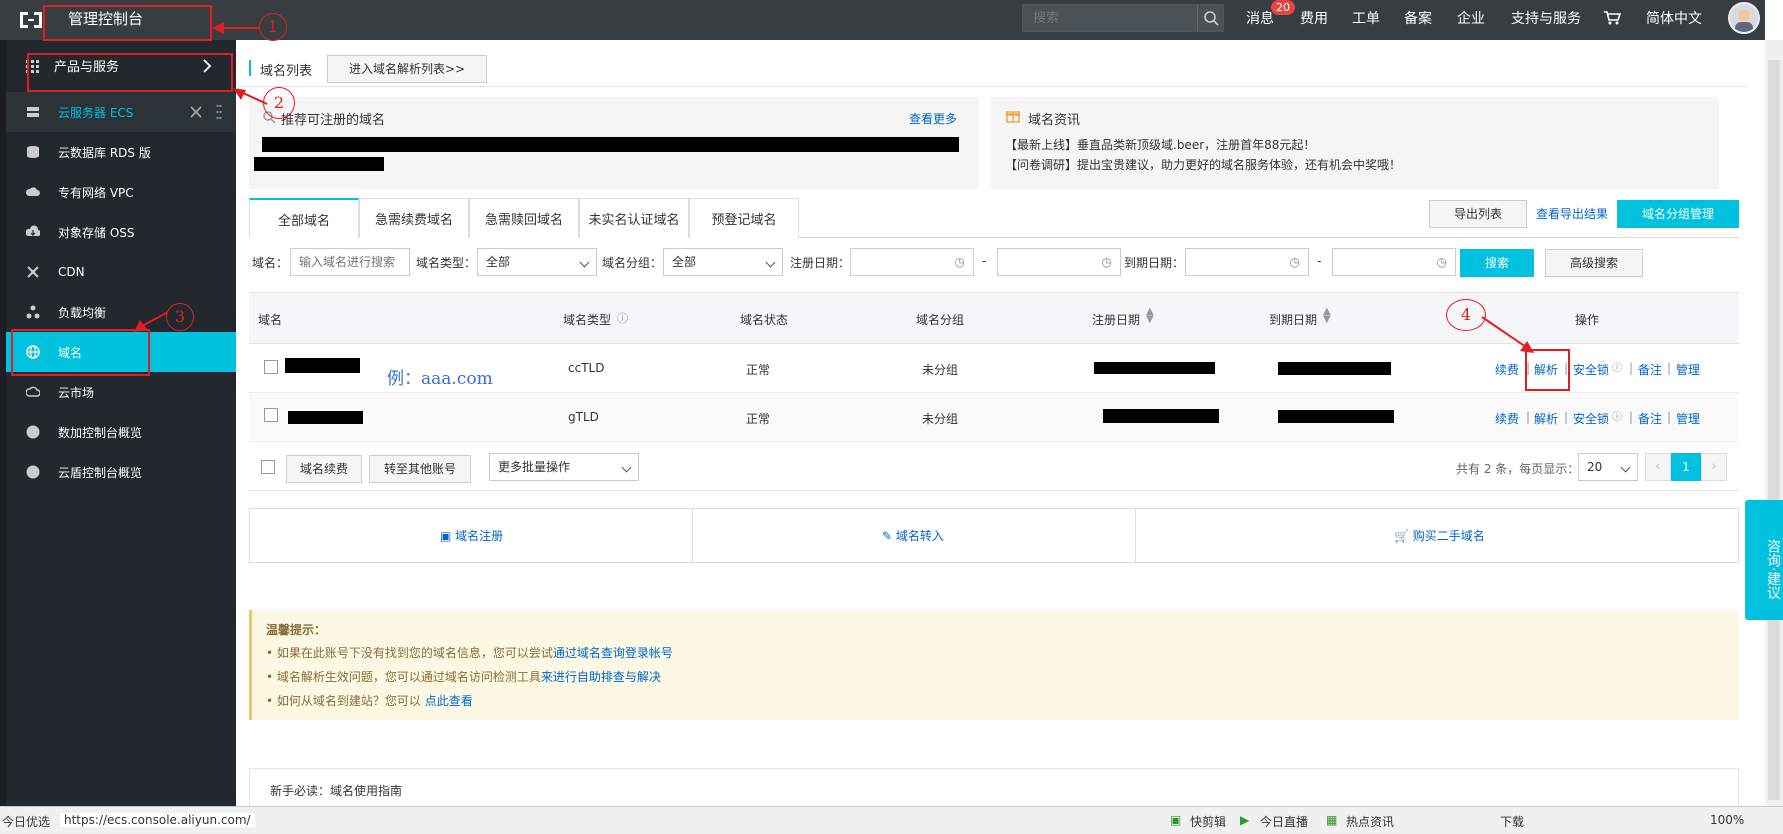 The height and width of the screenshot is (834, 1783). What do you see at coordinates (933, 118) in the screenshot?
I see `recommend-more-link: 查看更多` at bounding box center [933, 118].